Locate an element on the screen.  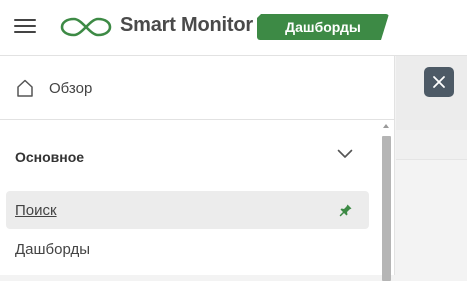
scroll-up-arrow-icon is located at coordinates (386, 126).